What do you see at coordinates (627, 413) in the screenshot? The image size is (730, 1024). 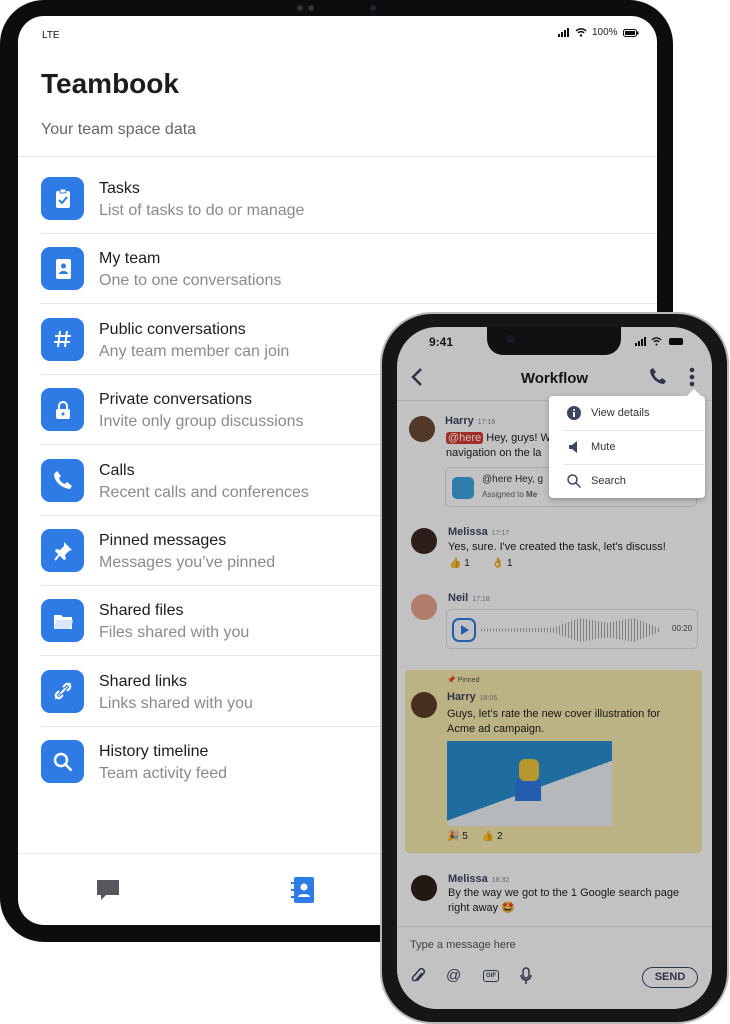 I see `menu-item-view-details: View details` at bounding box center [627, 413].